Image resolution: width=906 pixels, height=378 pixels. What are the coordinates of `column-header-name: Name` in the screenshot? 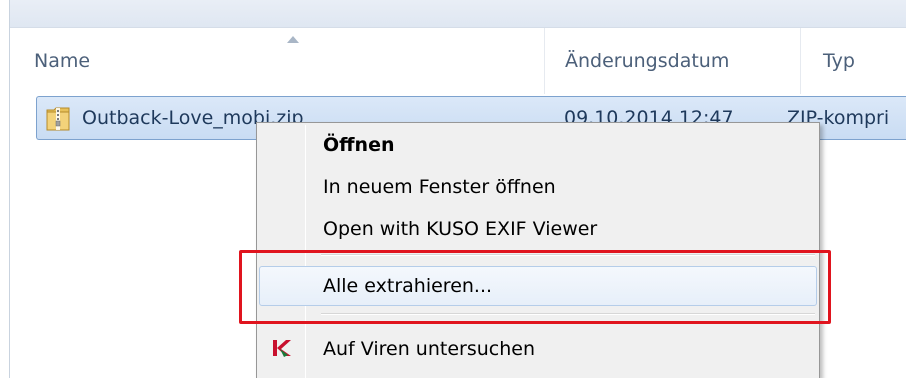 It's located at (277, 61).